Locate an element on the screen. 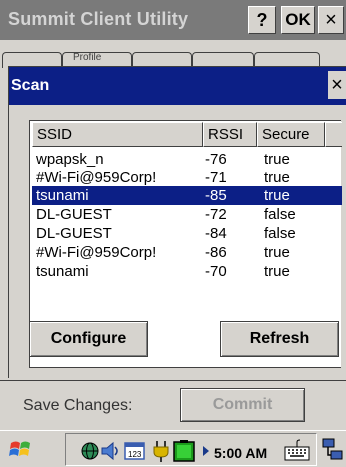 This screenshot has width=346, height=467. dialog-title: Scan is located at coordinates (30, 85).